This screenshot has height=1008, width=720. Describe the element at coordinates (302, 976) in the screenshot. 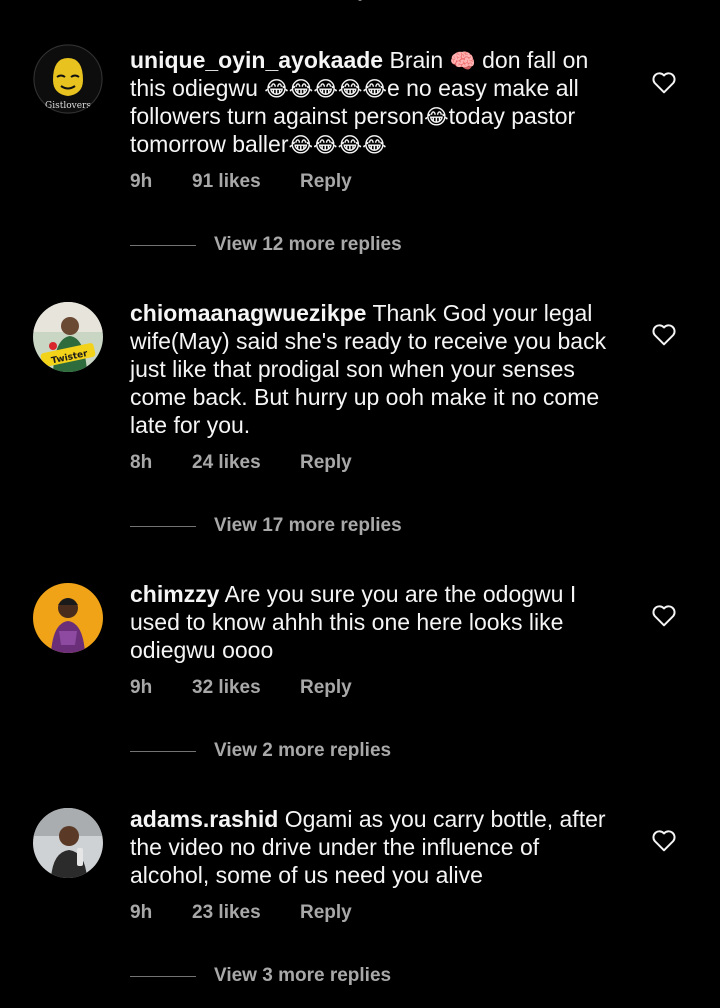

I see `view-replies-label: View 3 more replies` at that location.